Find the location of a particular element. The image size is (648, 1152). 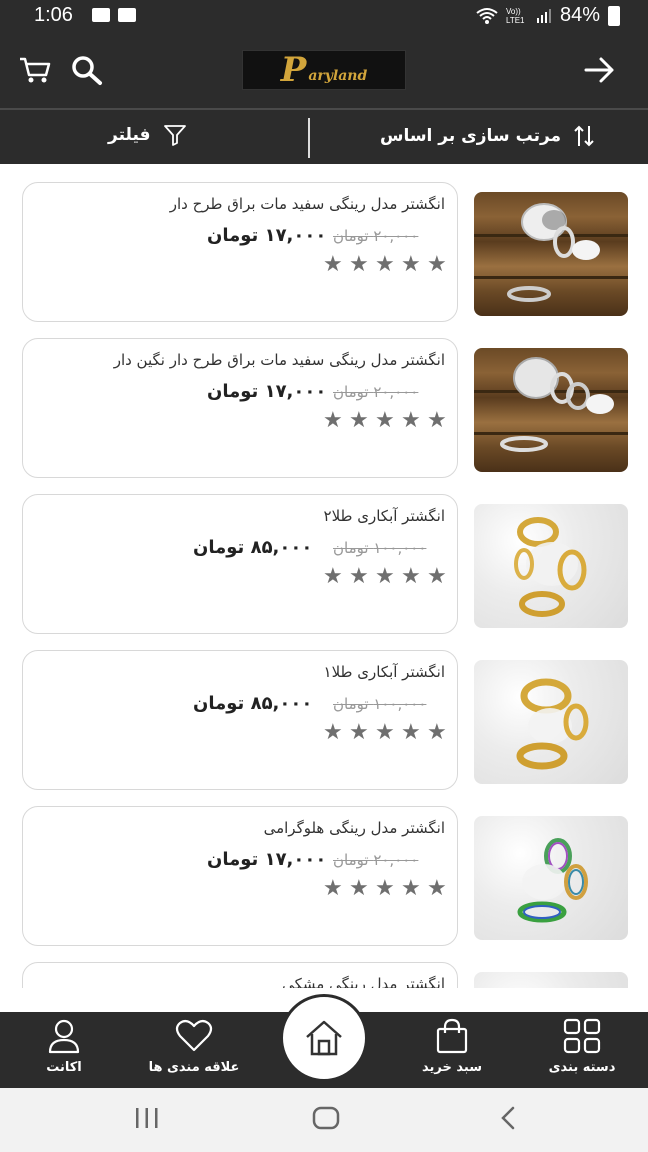

nav-cart: سبد خرید is located at coordinates (452, 1046).